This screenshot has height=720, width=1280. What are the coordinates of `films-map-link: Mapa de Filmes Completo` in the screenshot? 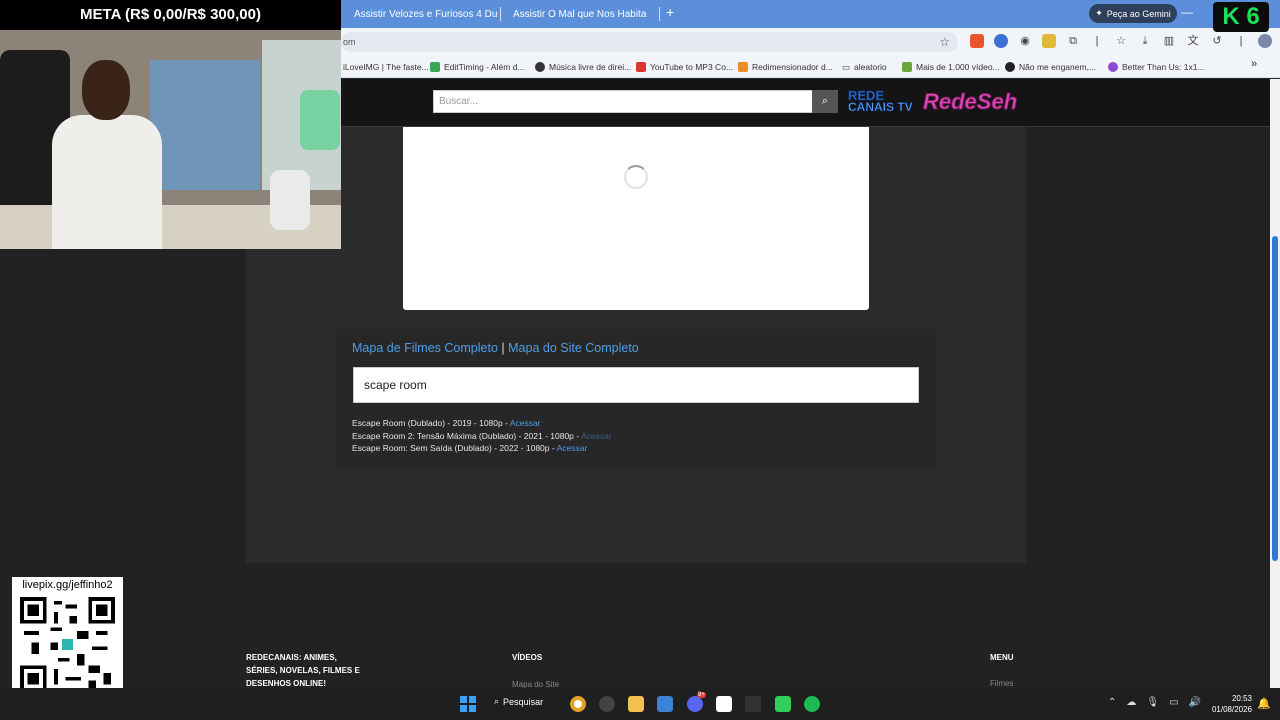 It's located at (425, 348).